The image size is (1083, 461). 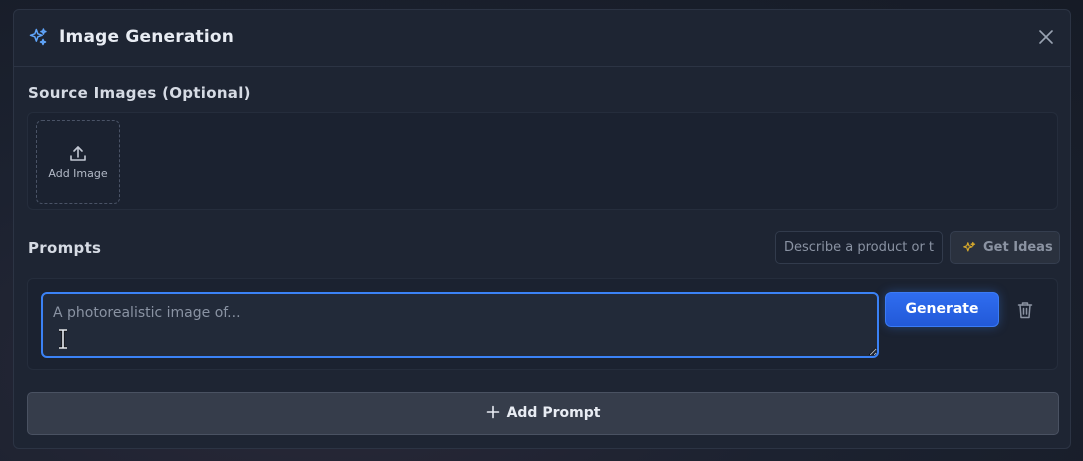 What do you see at coordinates (1025, 310) in the screenshot?
I see `trash-icon` at bounding box center [1025, 310].